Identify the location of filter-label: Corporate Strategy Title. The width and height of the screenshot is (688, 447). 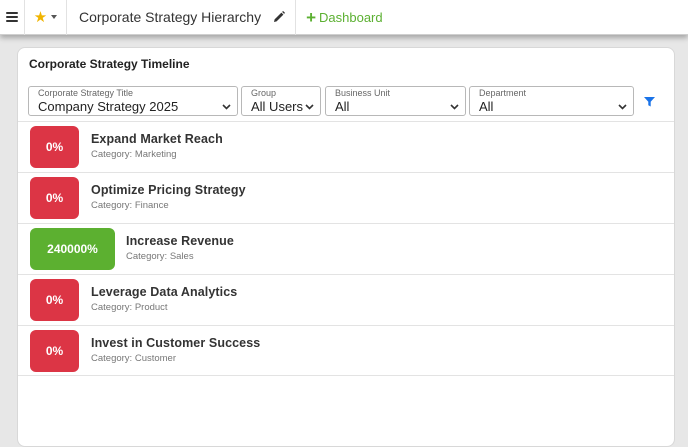
(86, 93).